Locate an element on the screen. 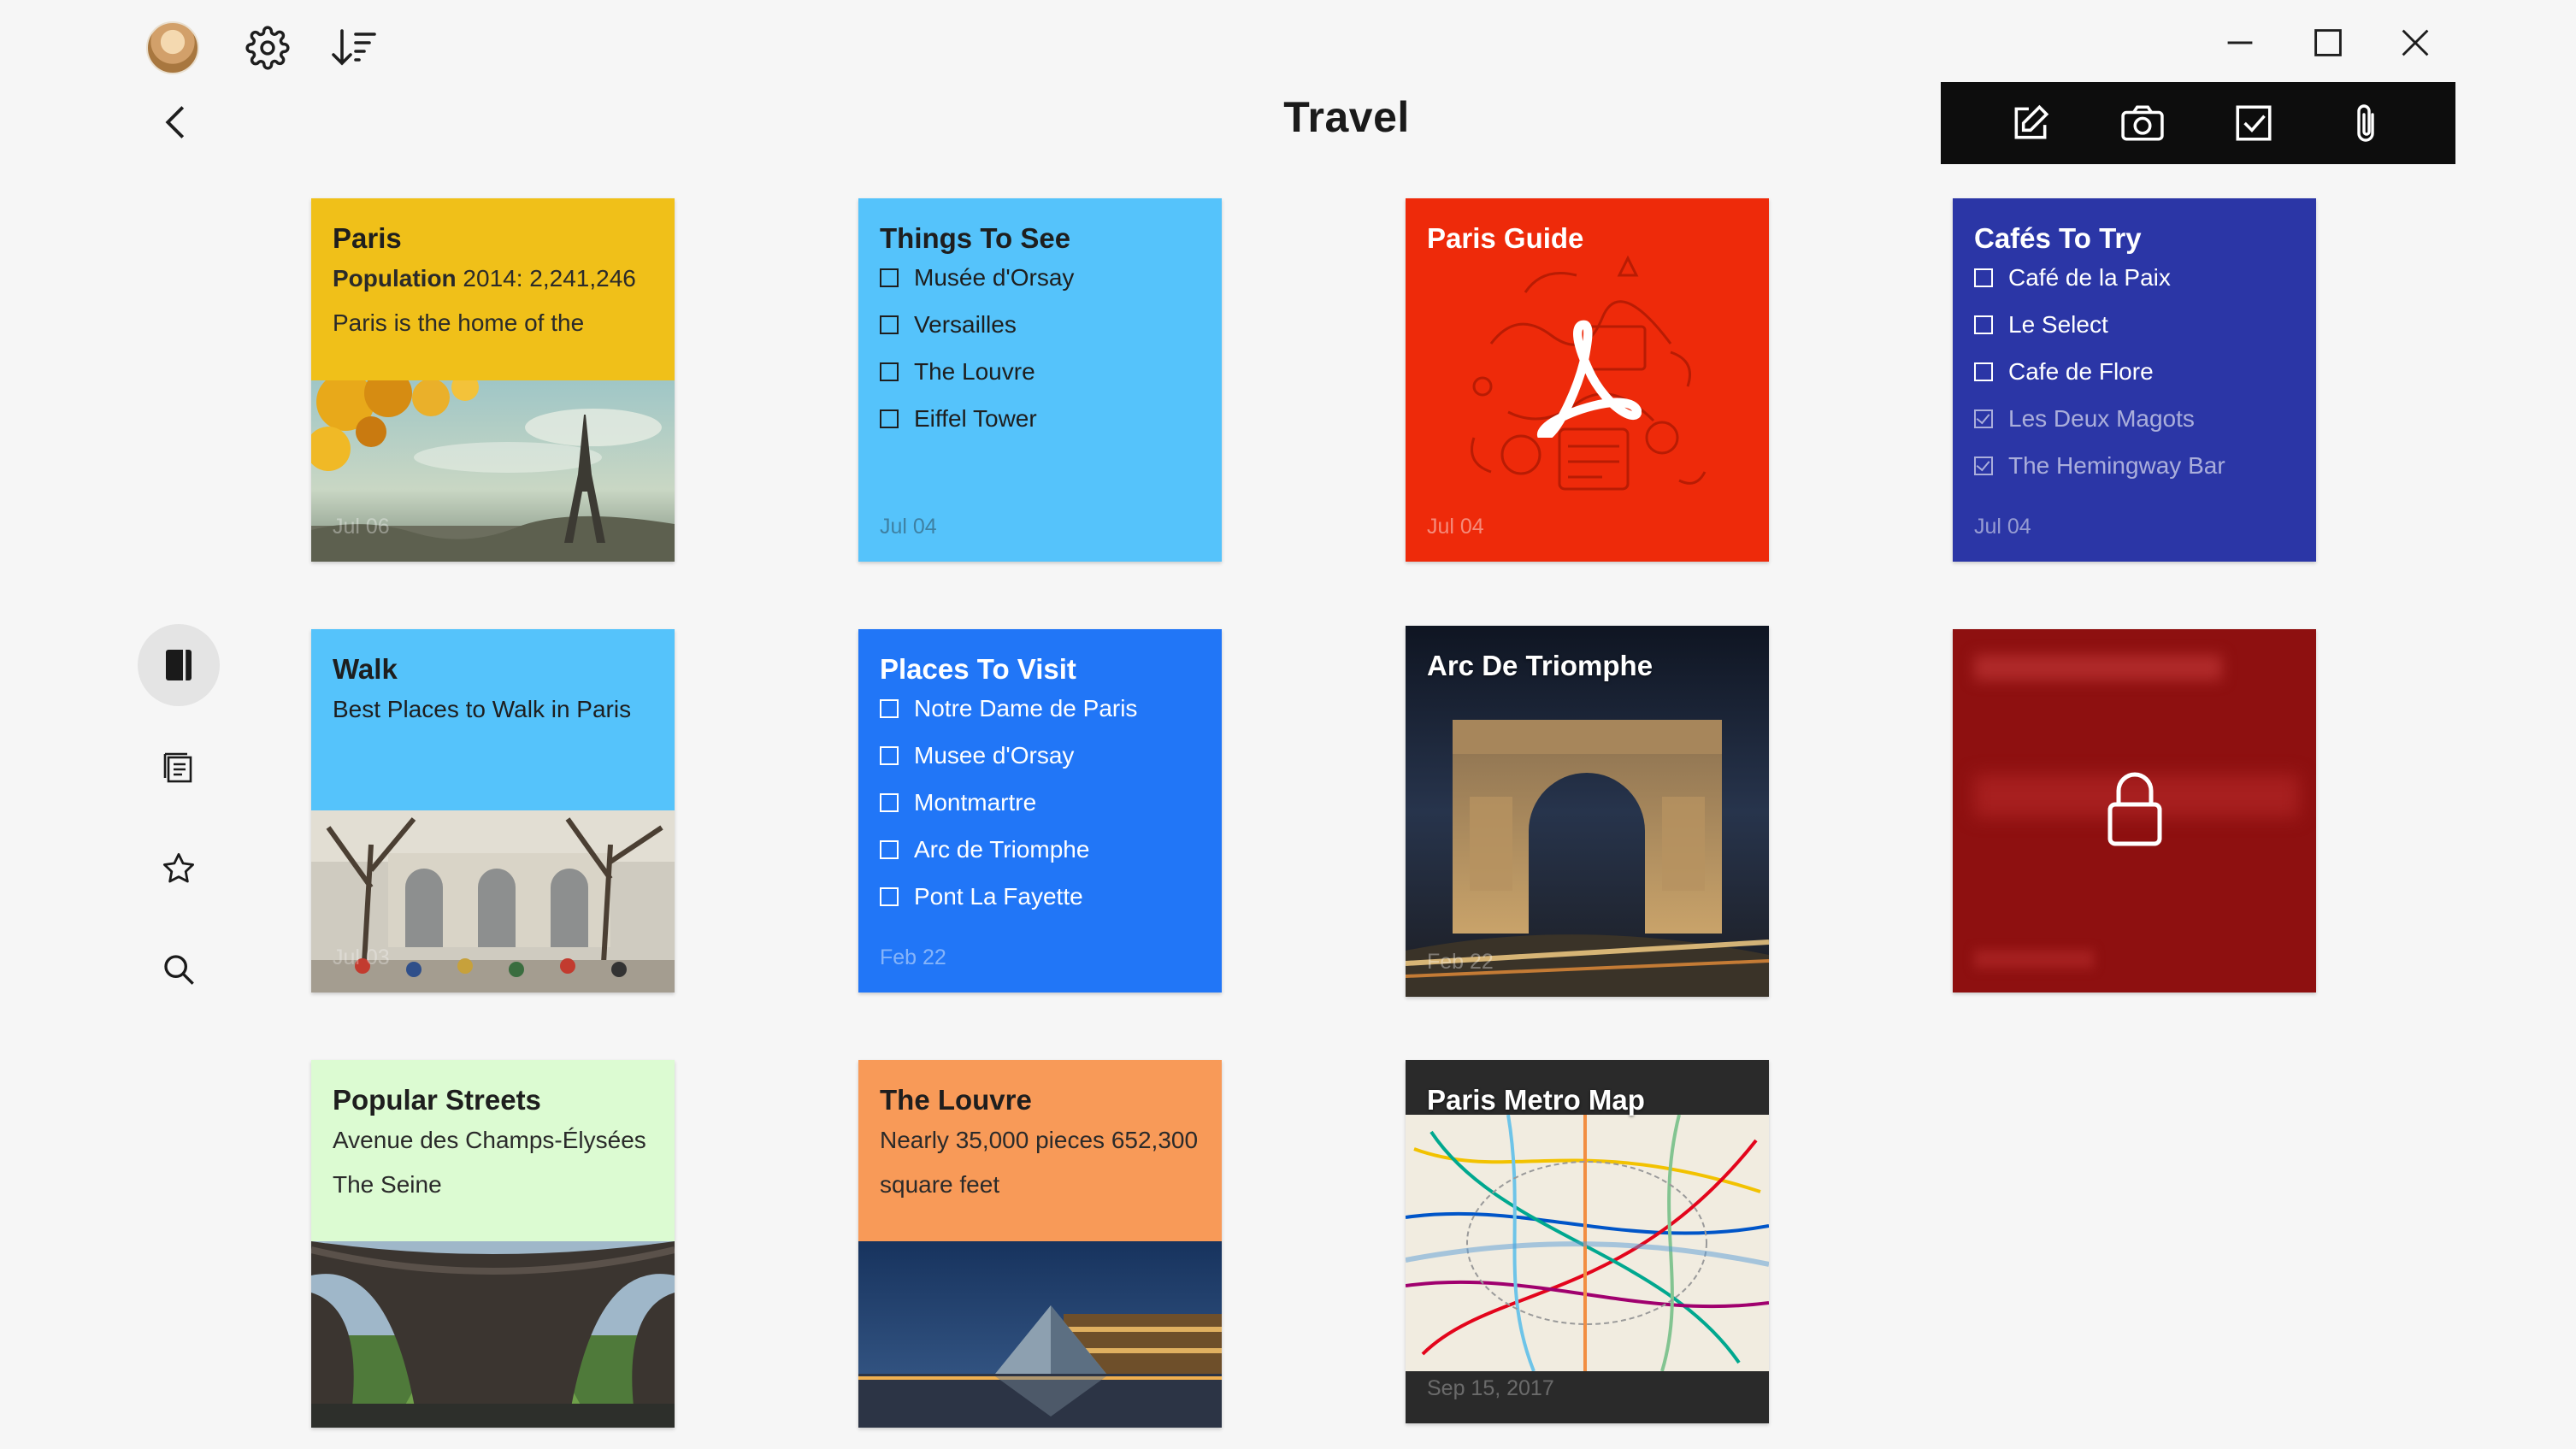  note-title: Cafés To Try is located at coordinates (2058, 238).